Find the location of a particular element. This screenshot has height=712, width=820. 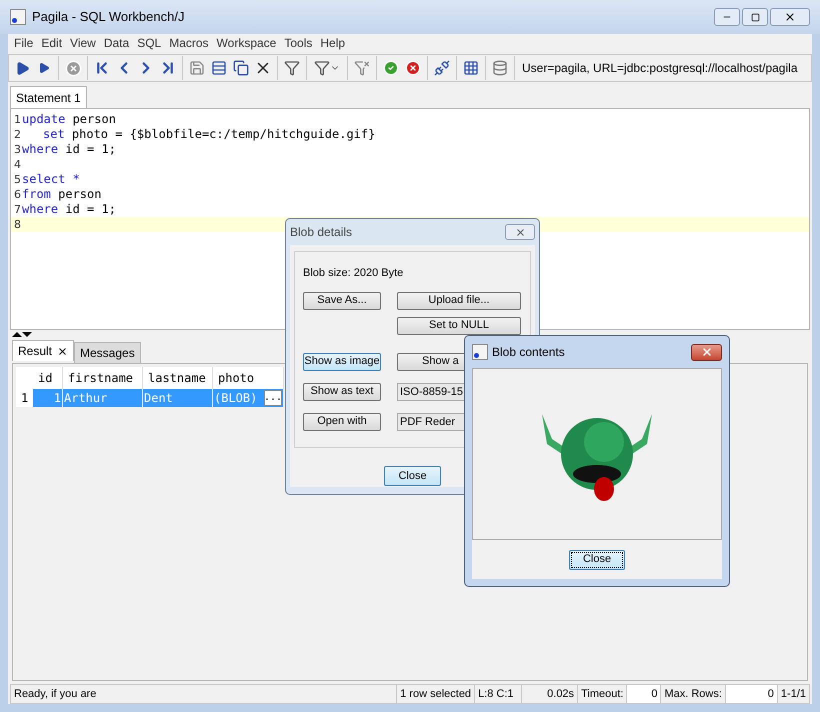

row-range: 1-1/1 is located at coordinates (792, 694).